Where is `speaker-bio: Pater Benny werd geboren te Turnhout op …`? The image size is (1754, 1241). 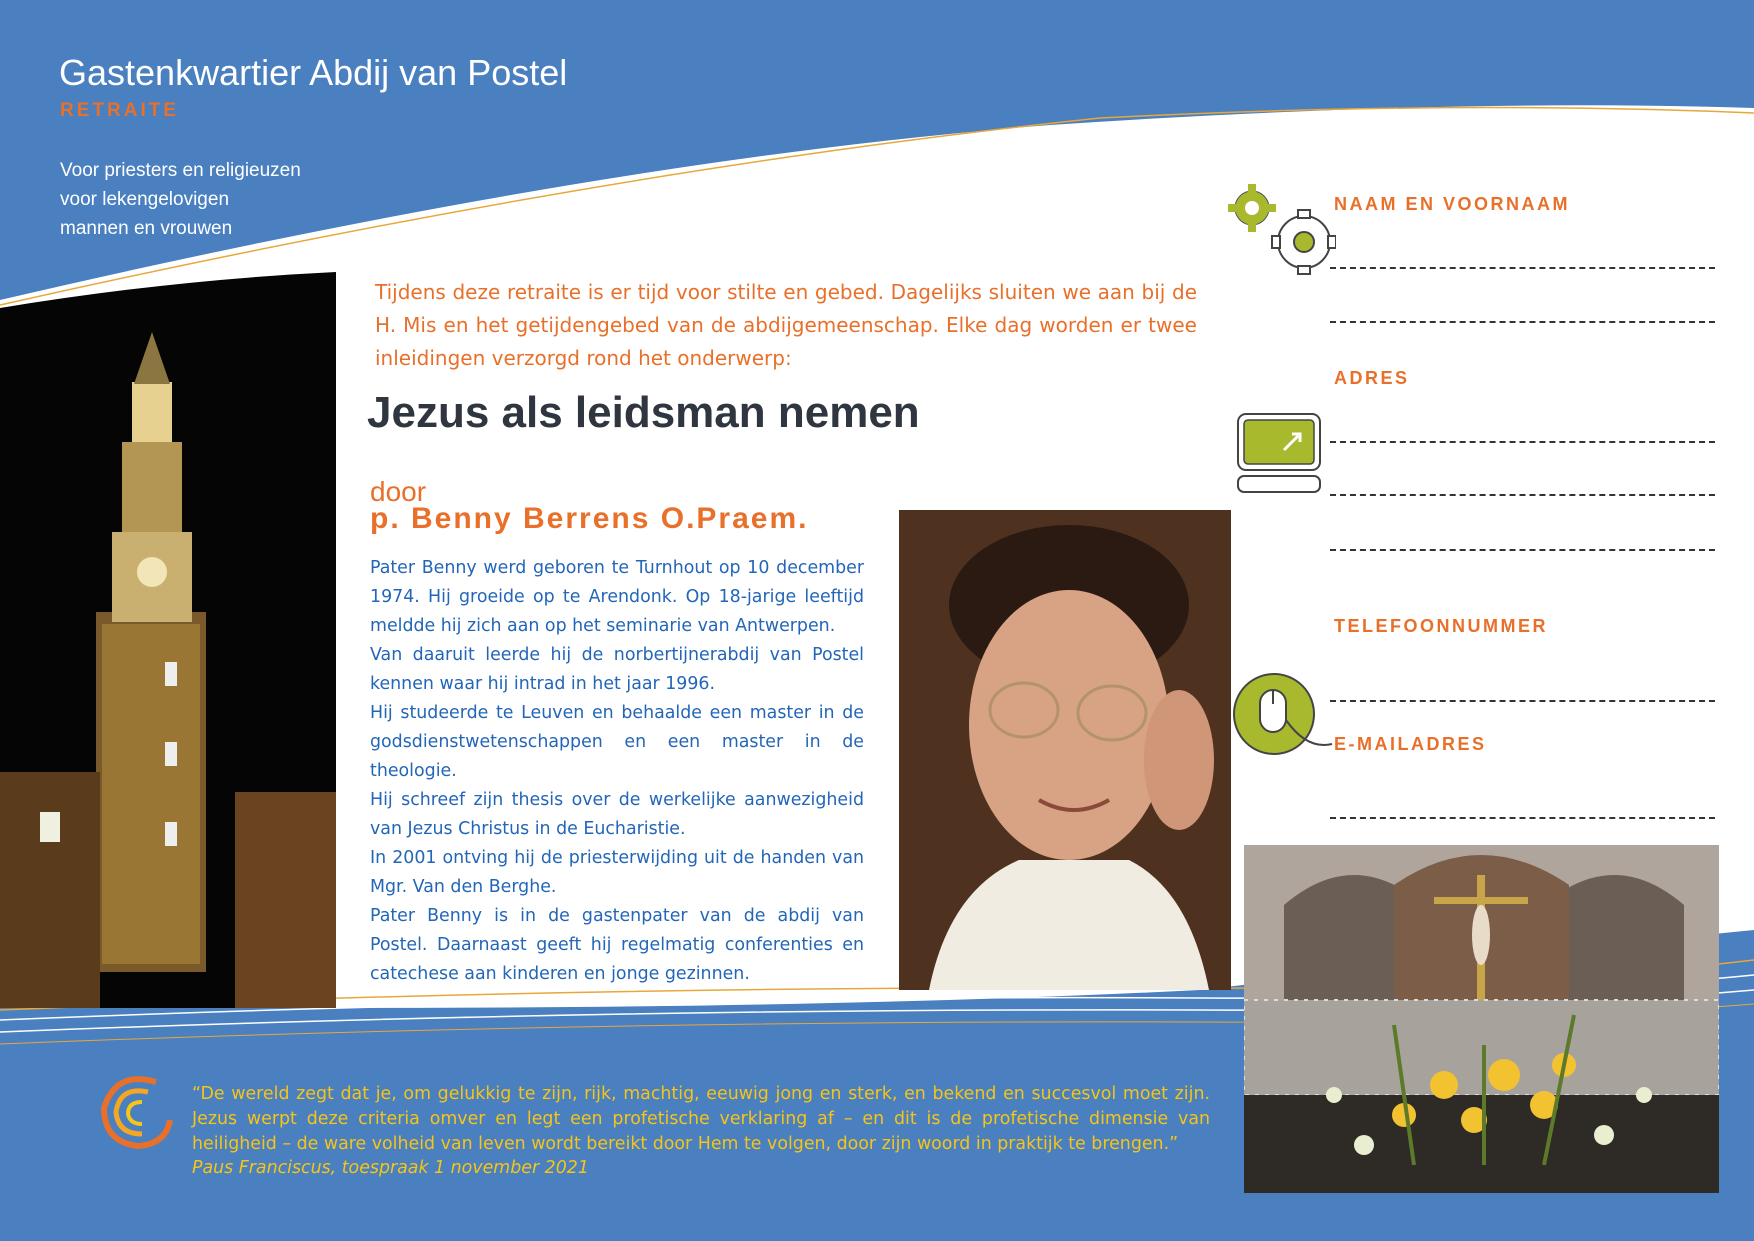 speaker-bio: Pater Benny werd geboren te Turnhout op … is located at coordinates (617, 771).